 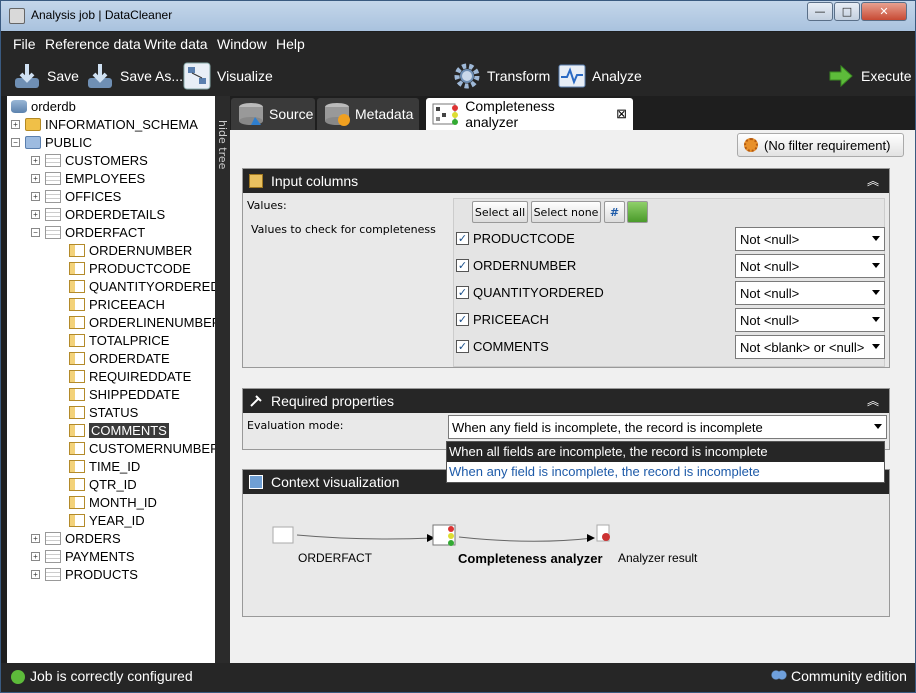 I want to click on menu-reference-data: Reference data, so click(x=93, y=44).